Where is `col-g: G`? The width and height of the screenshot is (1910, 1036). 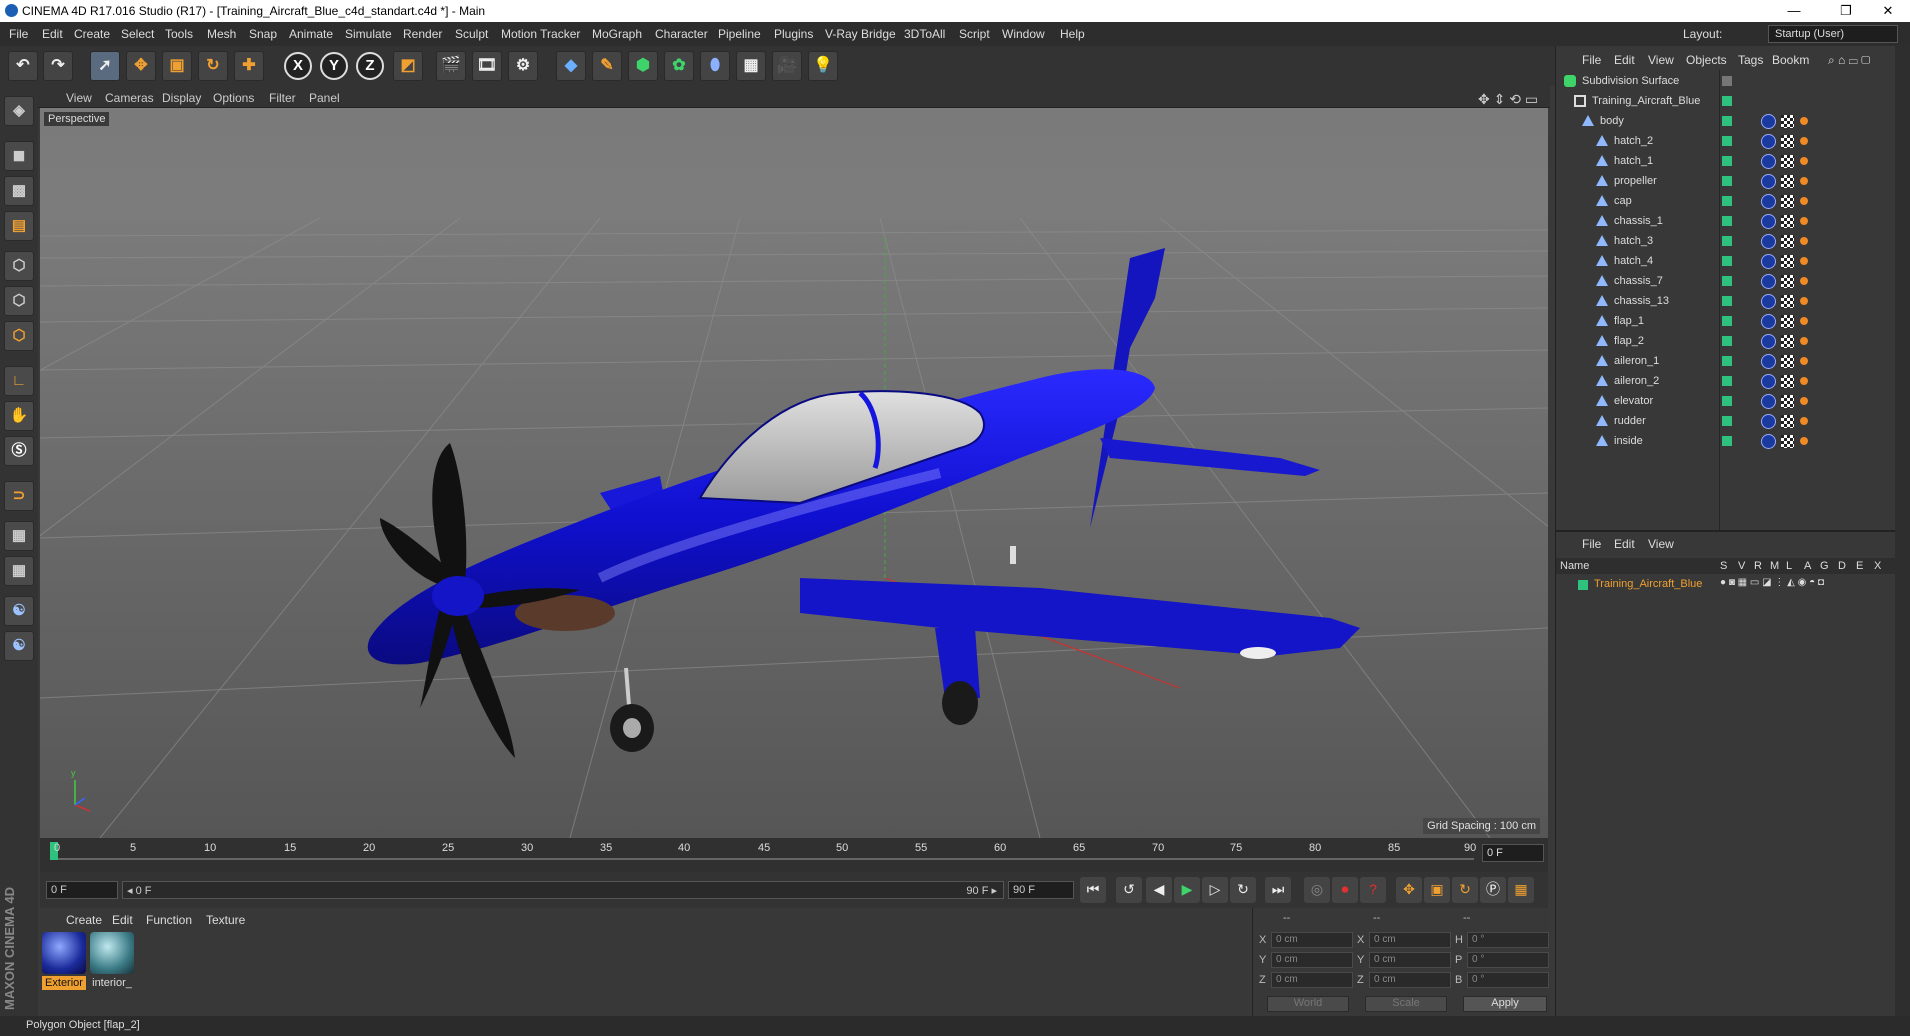 col-g: G is located at coordinates (1824, 566).